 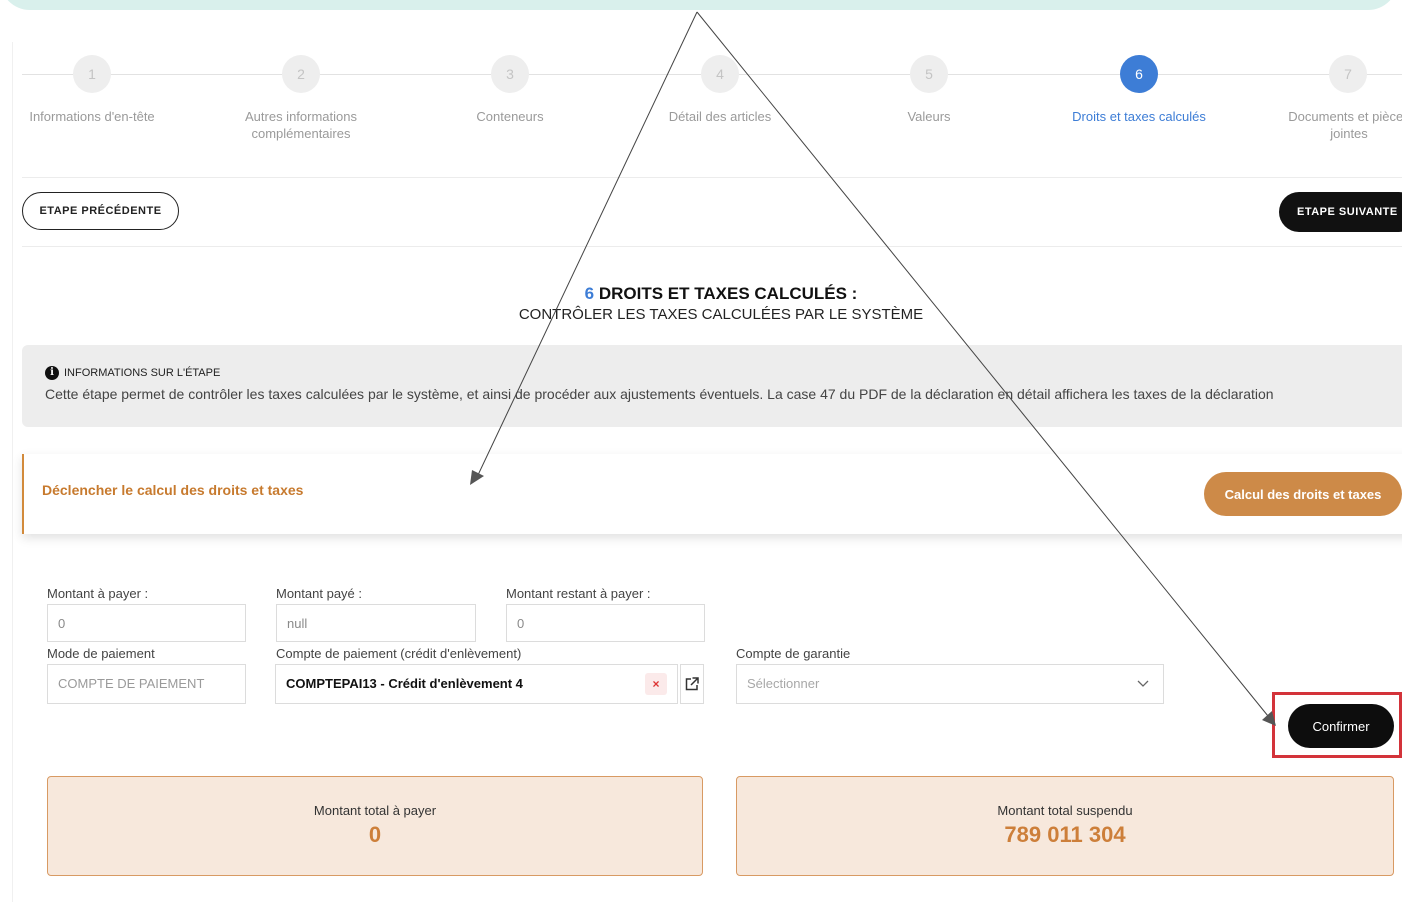 I want to click on step-label: Autres informations complémentaires, so click(x=301, y=125).